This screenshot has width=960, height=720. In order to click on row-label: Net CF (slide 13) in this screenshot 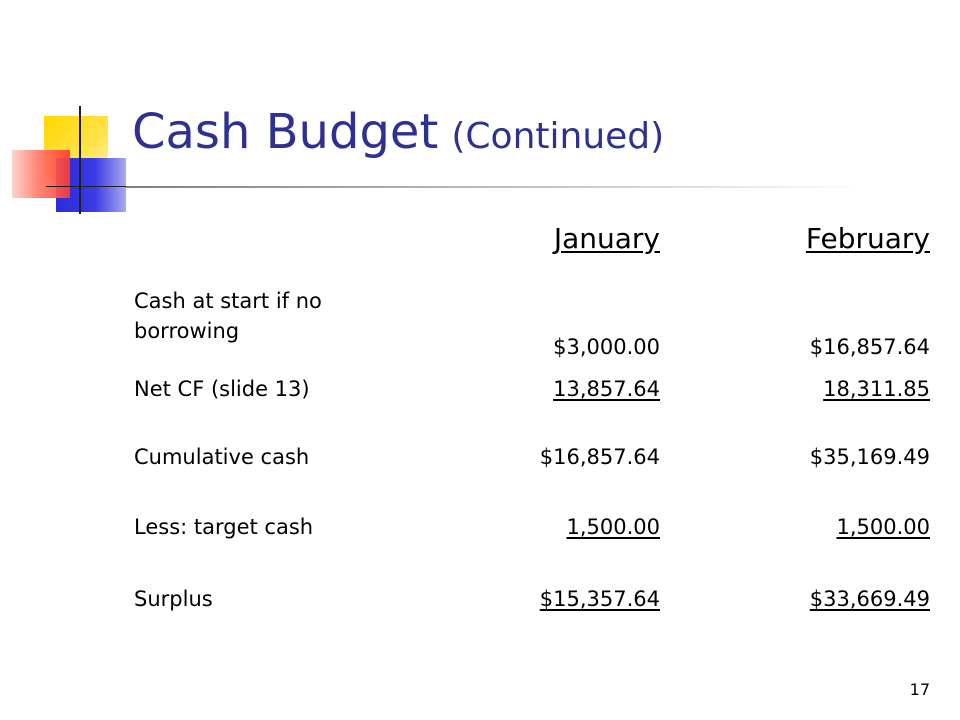, I will do `click(222, 389)`.